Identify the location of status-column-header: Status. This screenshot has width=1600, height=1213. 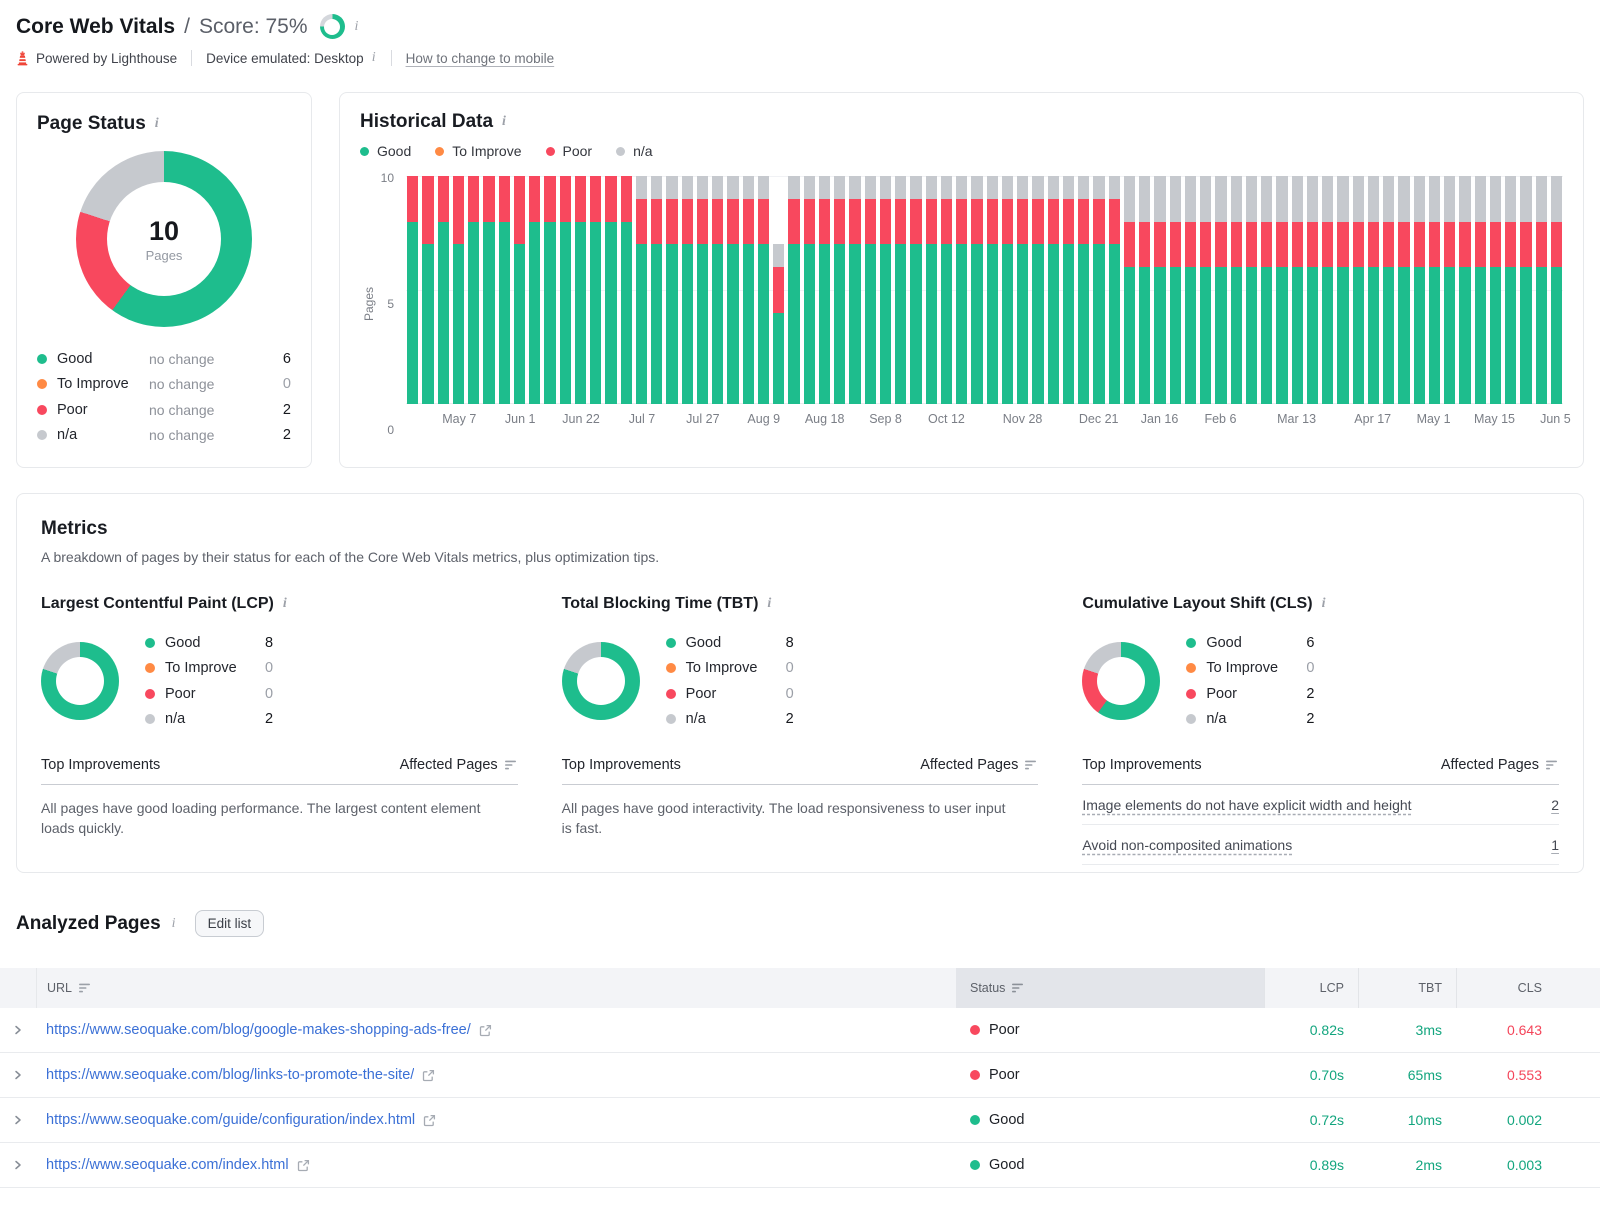
(1110, 988).